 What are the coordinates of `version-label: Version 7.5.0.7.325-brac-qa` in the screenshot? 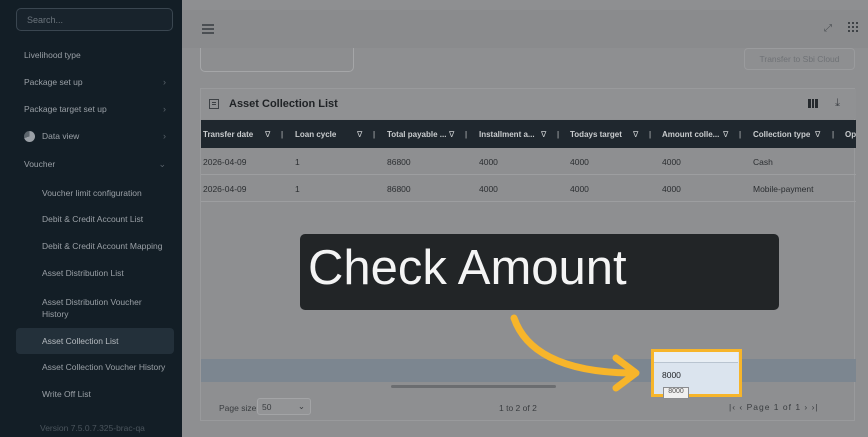 It's located at (92, 428).